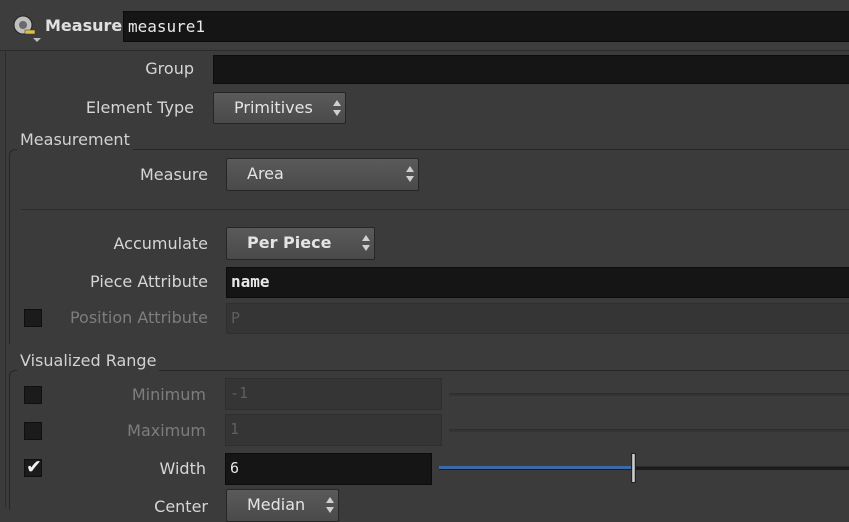 The width and height of the screenshot is (849, 522). What do you see at coordinates (537, 318) in the screenshot?
I see `position-attribute-field: P` at bounding box center [537, 318].